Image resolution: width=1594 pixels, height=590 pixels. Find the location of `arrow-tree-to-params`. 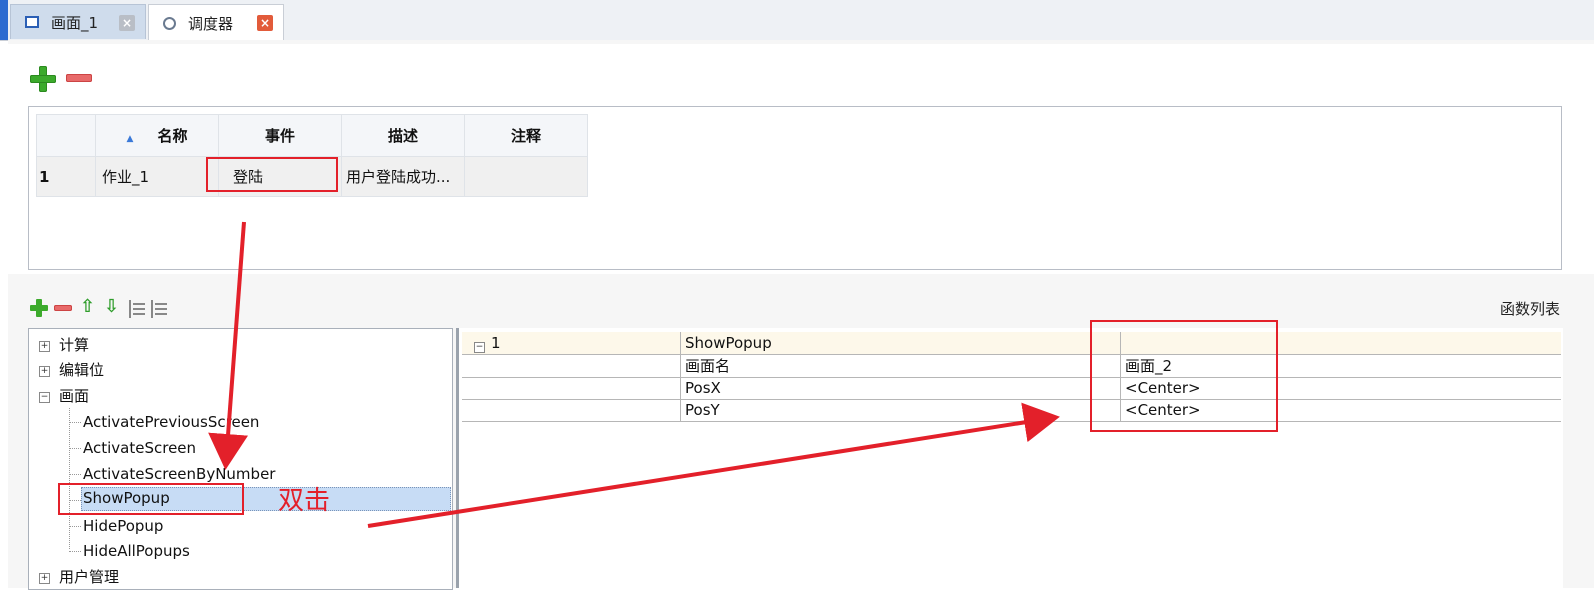

arrow-tree-to-params is located at coordinates (713, 465).